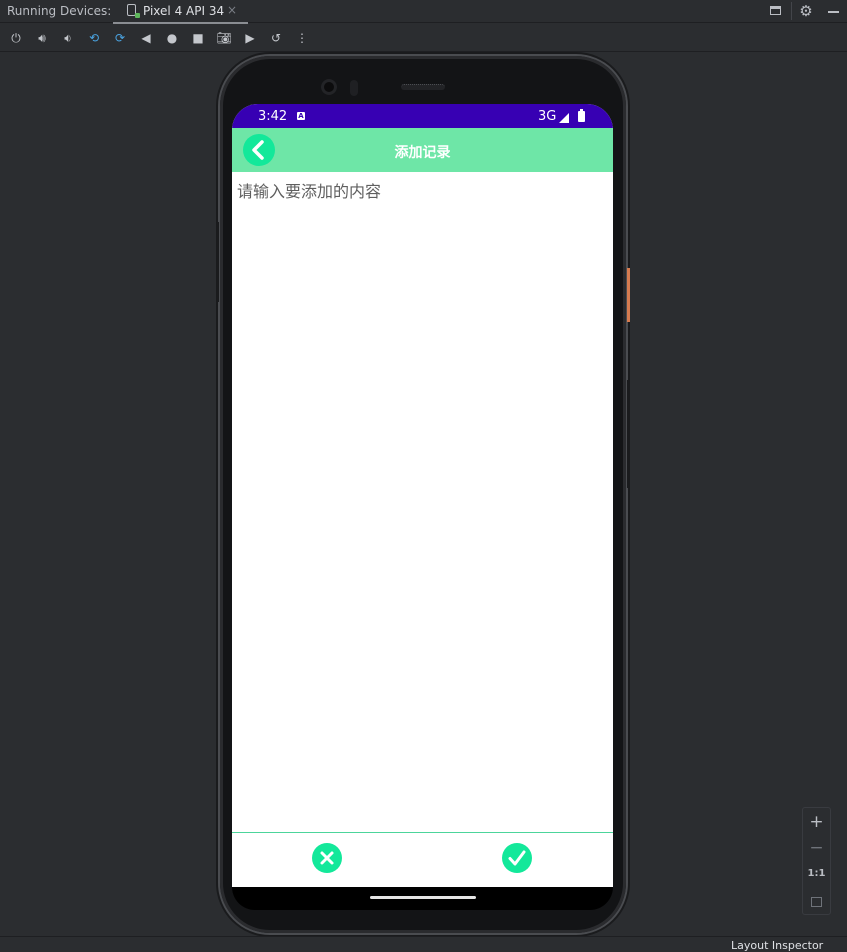  Describe the element at coordinates (422, 116) in the screenshot. I see `android-status-bar: 3:42 A 3G` at that location.